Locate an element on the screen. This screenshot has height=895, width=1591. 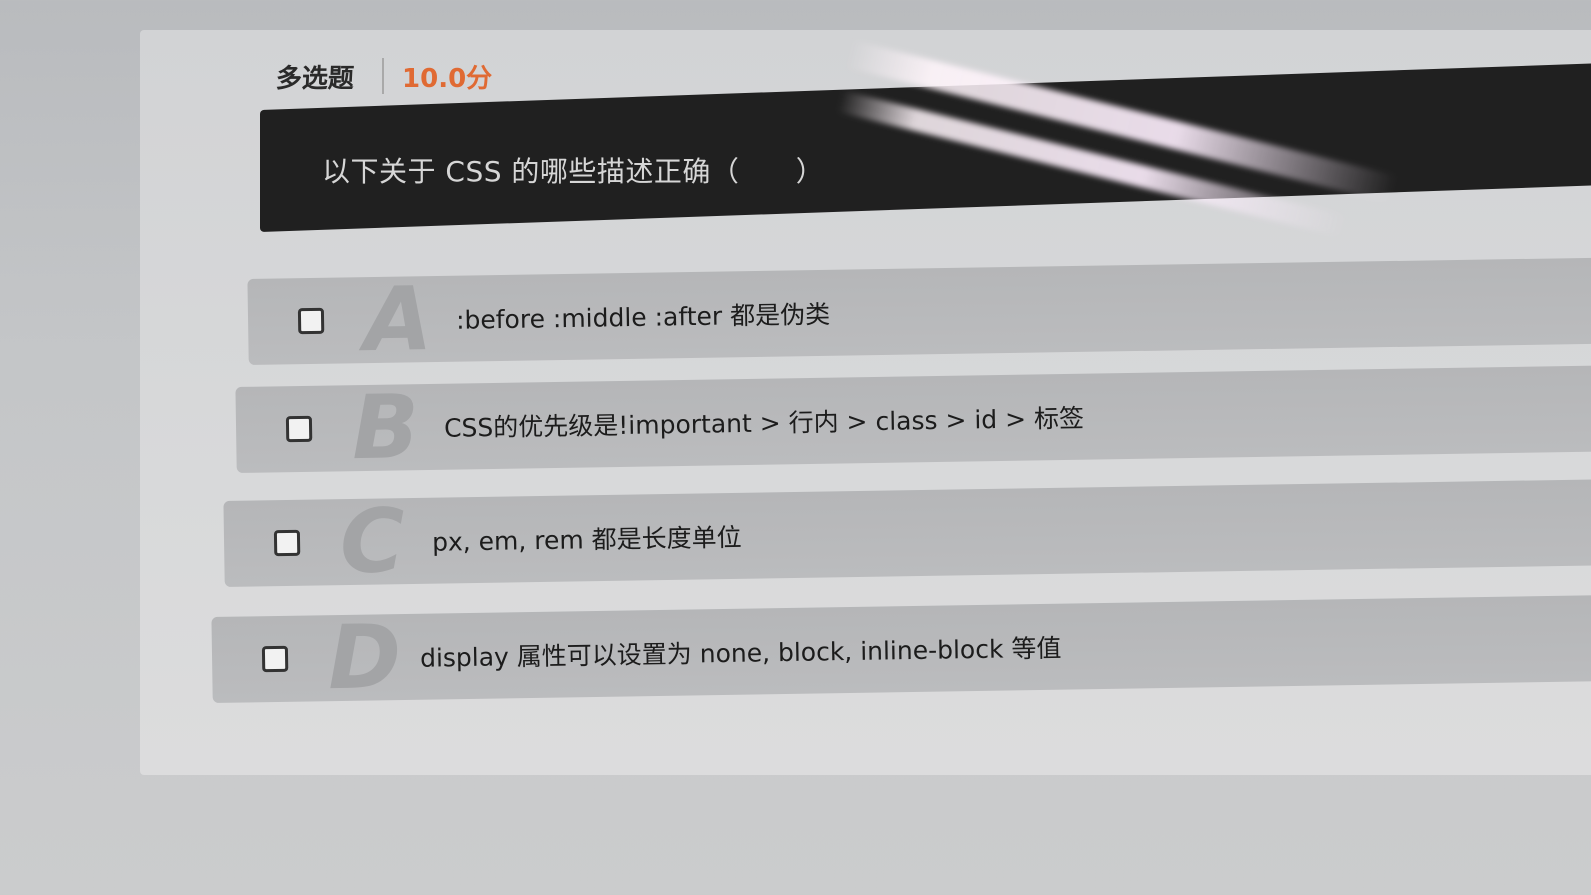
option-a-text: :before :middle :after 都是伪类 is located at coordinates (643, 317).